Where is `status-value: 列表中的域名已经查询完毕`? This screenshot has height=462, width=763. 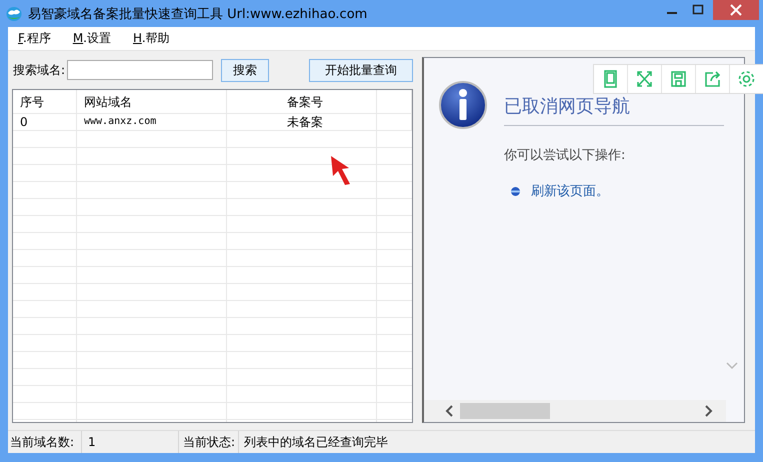 status-value: 列表中的域名已经查询完毕 is located at coordinates (315, 442).